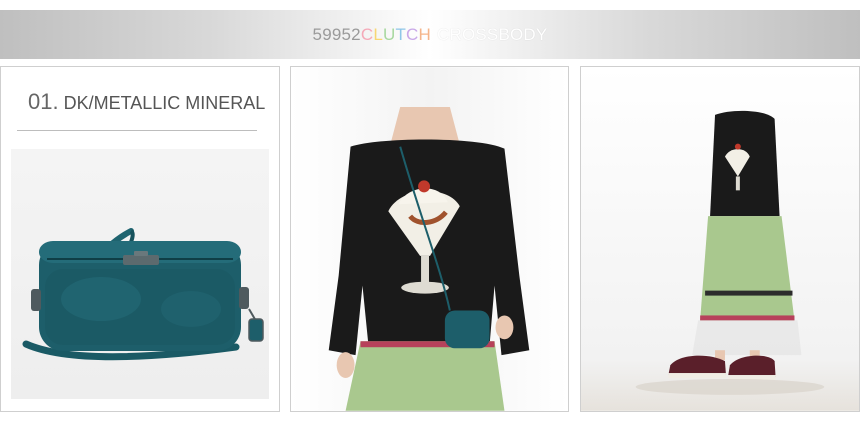 The height and width of the screenshot is (421, 860). I want to click on clutch-letter: H, so click(425, 34).